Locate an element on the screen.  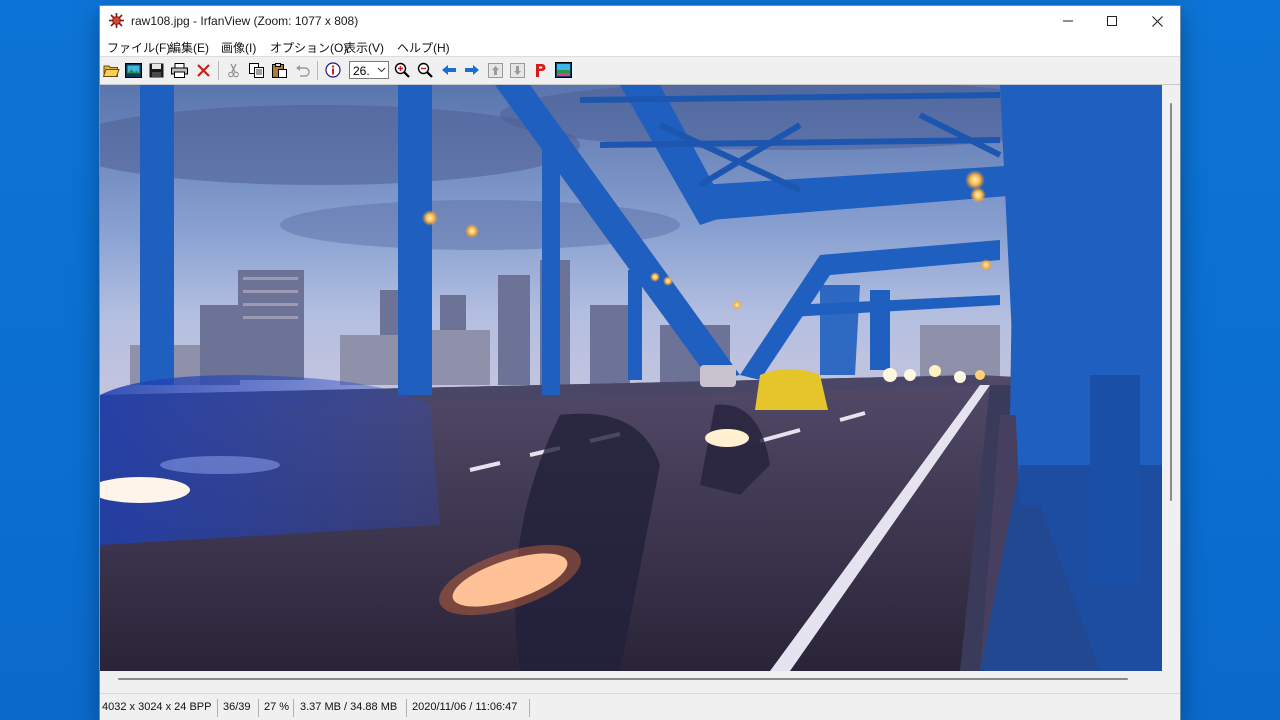
delete-icon is located at coordinates (203, 70).